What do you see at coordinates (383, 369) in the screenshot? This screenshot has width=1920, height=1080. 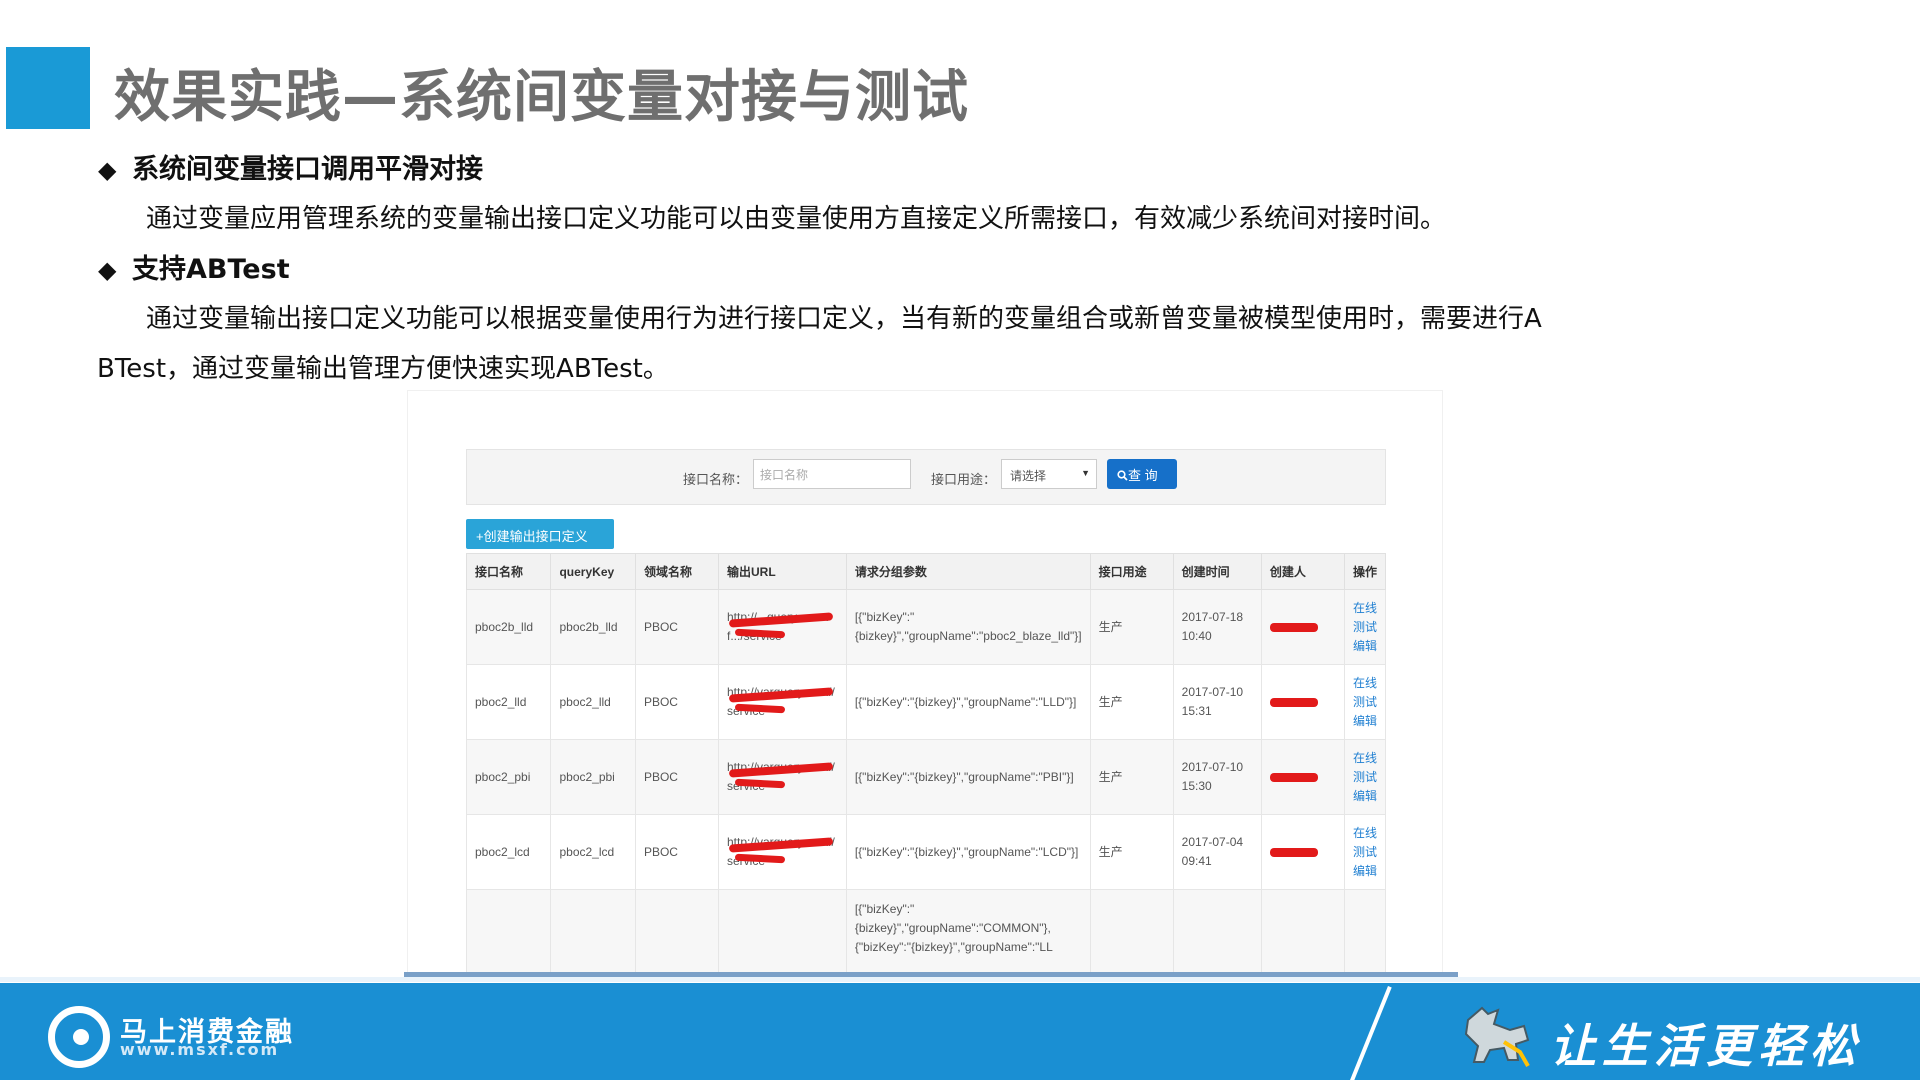 I see `paragraph-2-line-2: BTest，通过变量输出管理方便快速实现ABTest。` at bounding box center [383, 369].